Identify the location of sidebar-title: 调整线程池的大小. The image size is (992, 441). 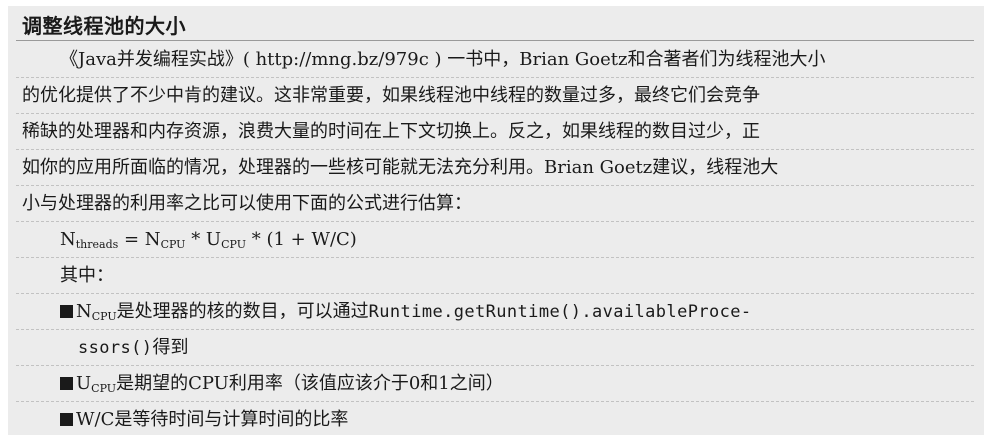
(104, 26).